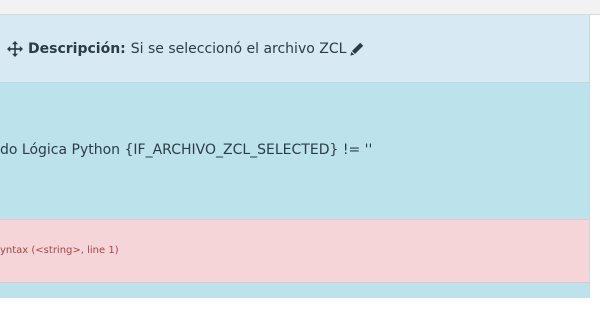 The height and width of the screenshot is (315, 600). What do you see at coordinates (294, 290) in the screenshot?
I see `panel-footer` at bounding box center [294, 290].